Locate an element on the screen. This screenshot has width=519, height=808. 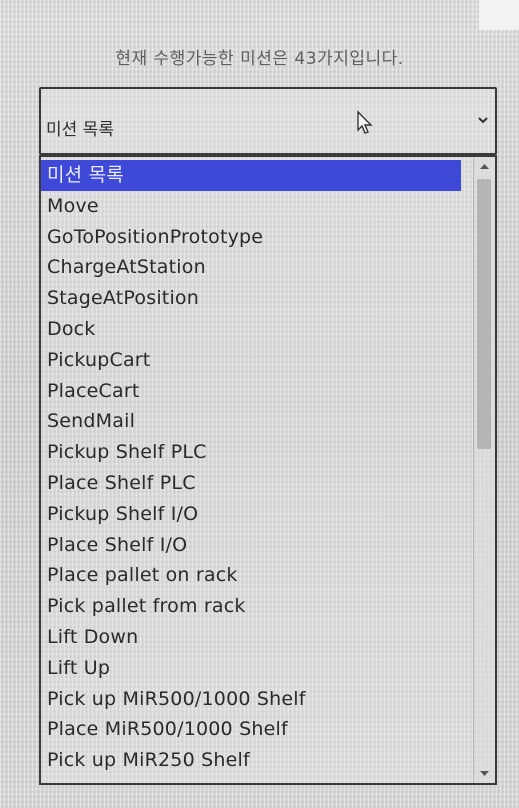
mission-count-text: 현재 수행가능한 미션은 43가지입니다. is located at coordinates (259, 59).